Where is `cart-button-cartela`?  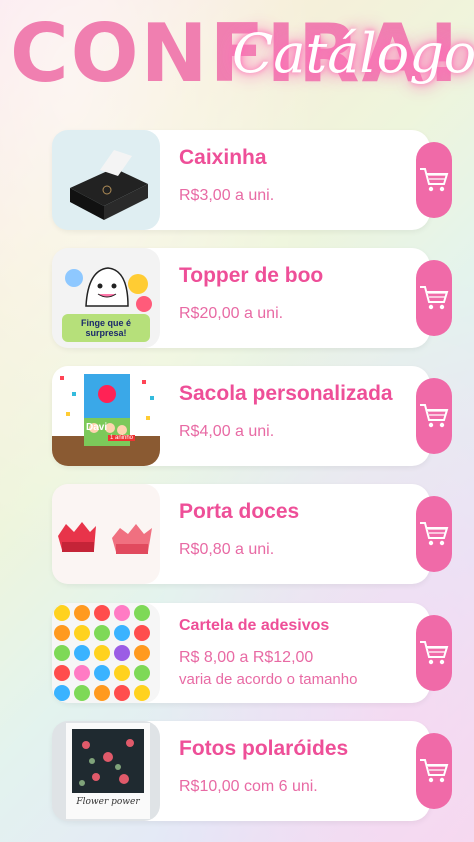 cart-button-cartela is located at coordinates (434, 653).